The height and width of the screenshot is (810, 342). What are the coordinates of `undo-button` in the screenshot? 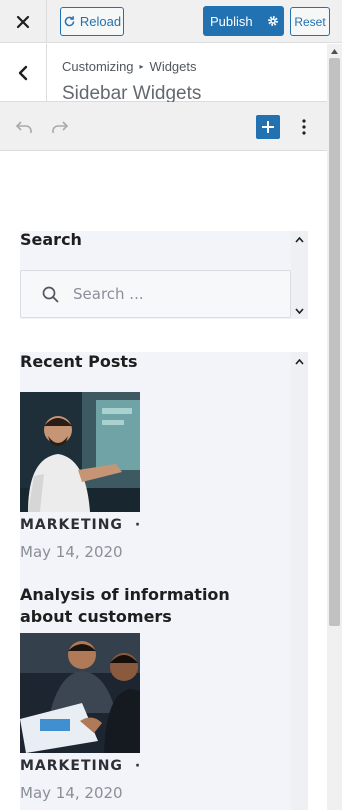 It's located at (24, 127).